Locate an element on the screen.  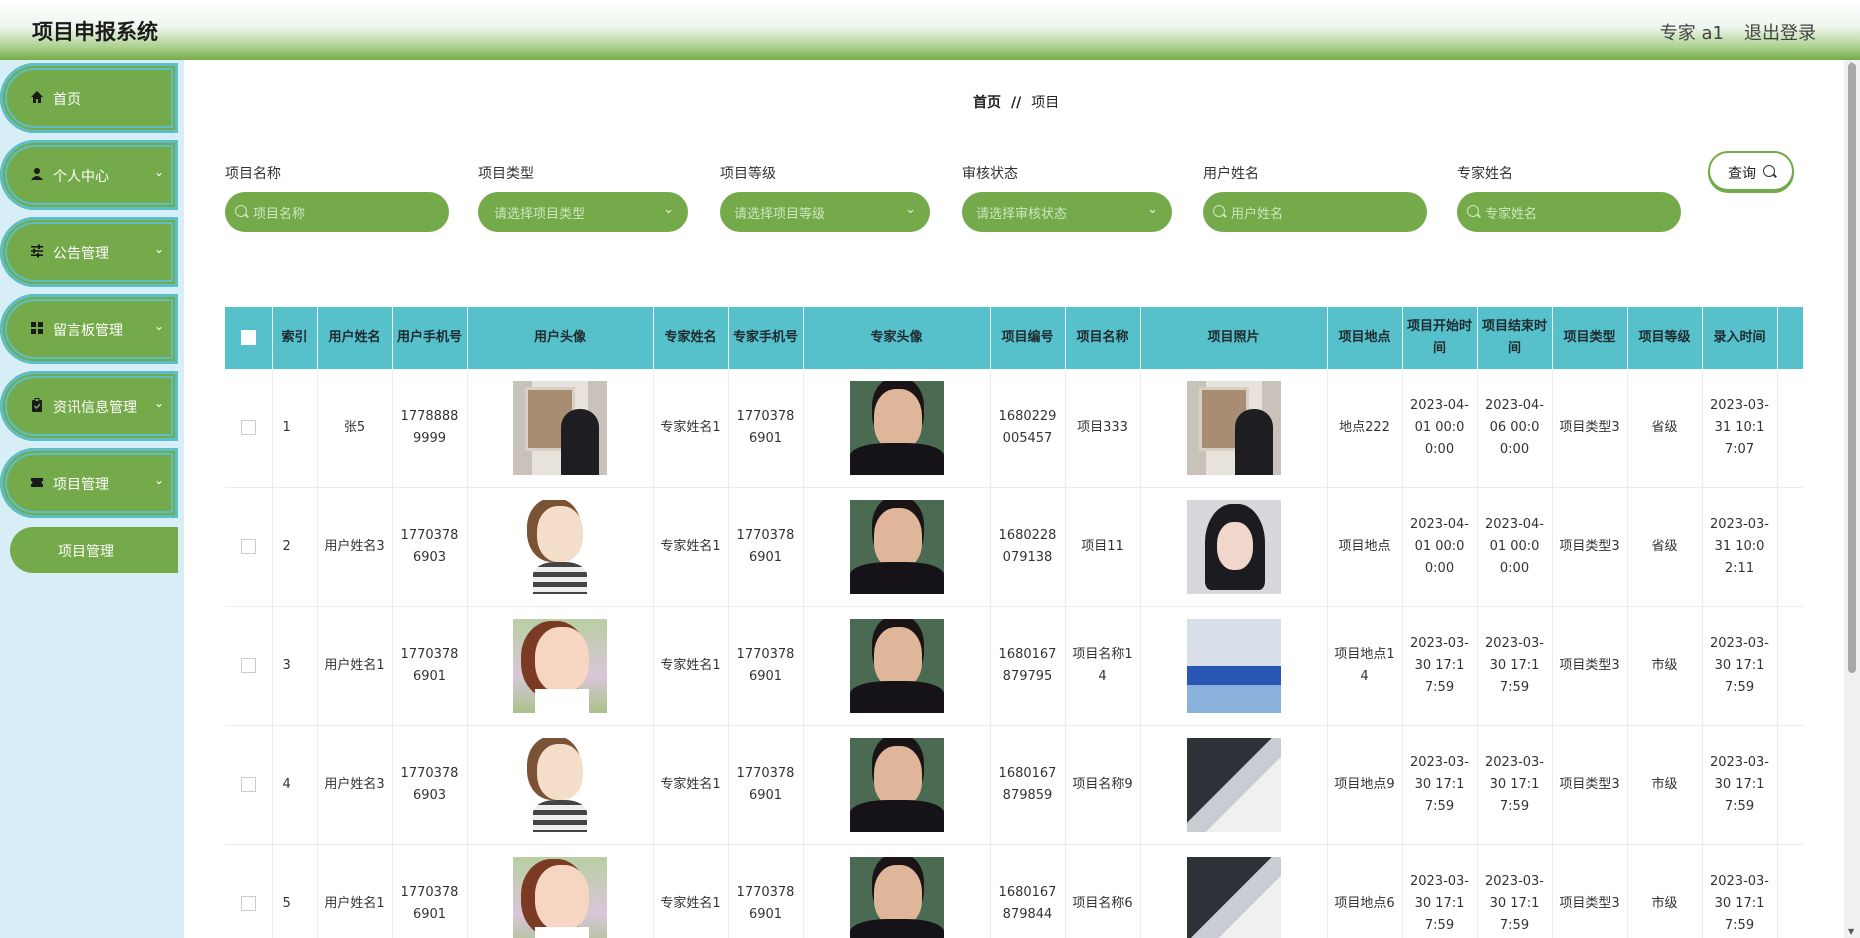
column-header: 用户头像 is located at coordinates (560, 338).